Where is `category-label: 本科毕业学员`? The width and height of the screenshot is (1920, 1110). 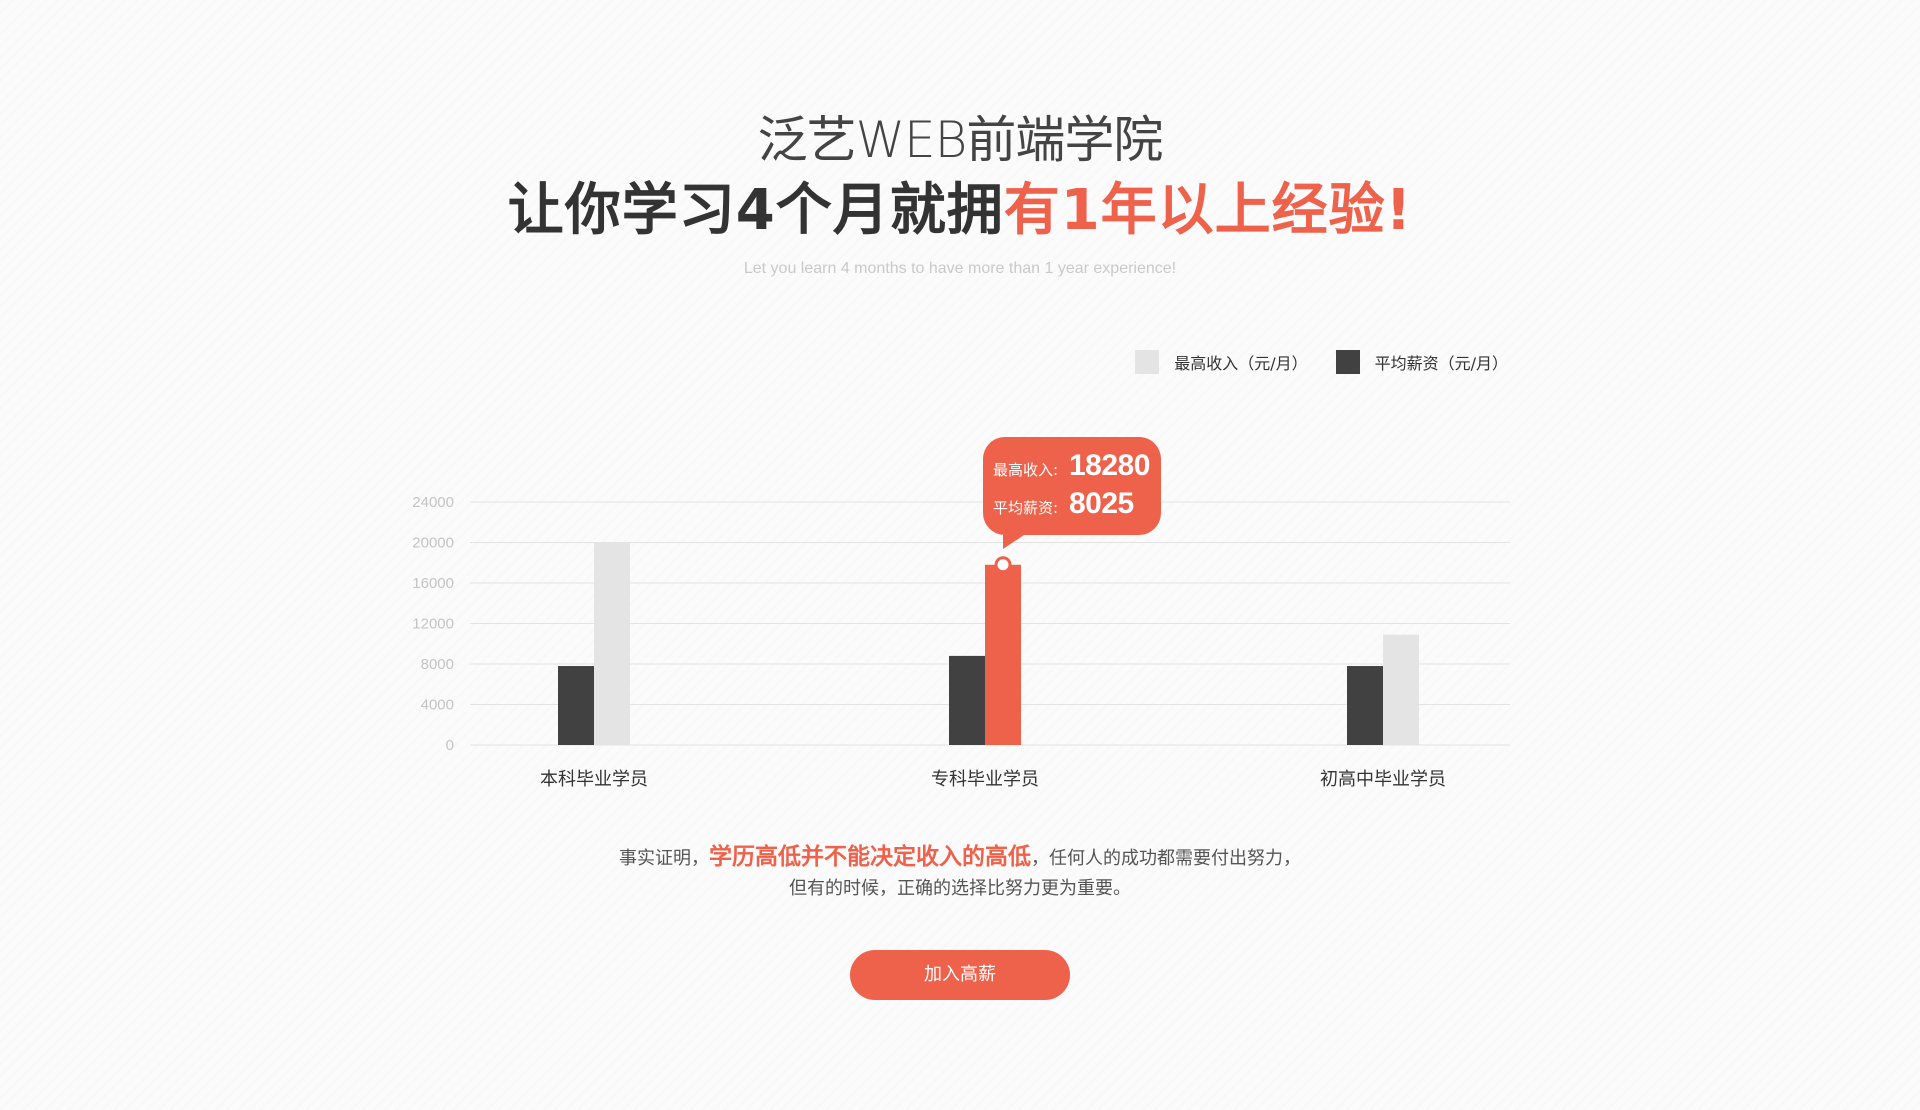 category-label: 本科毕业学员 is located at coordinates (594, 779).